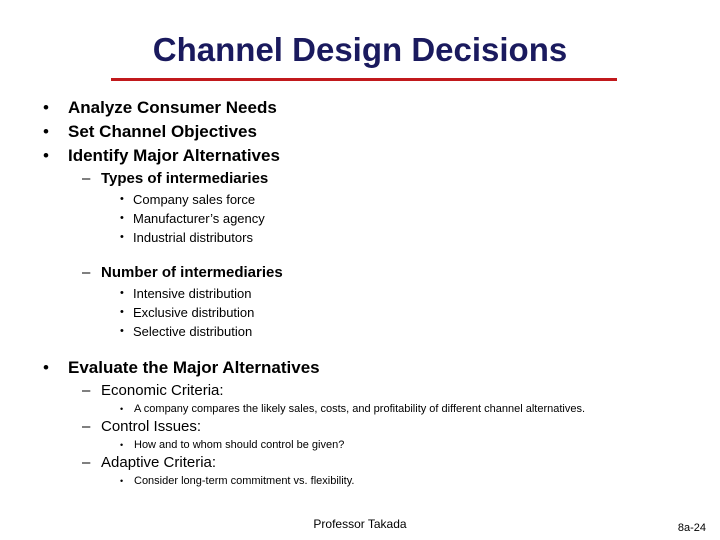 The height and width of the screenshot is (540, 720). What do you see at coordinates (360, 312) in the screenshot?
I see `outline-item-level-3: • Exclusive distribution` at bounding box center [360, 312].